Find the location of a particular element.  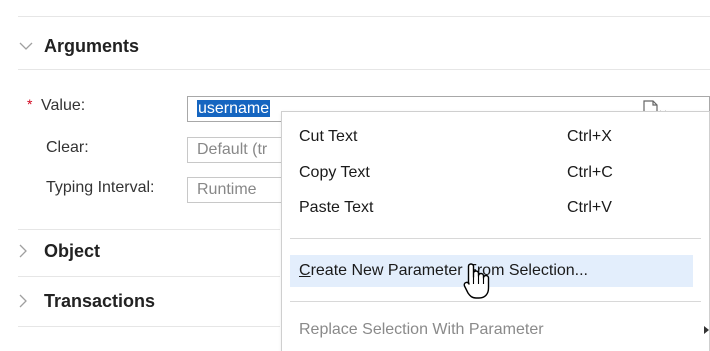

section-title: Arguments is located at coordinates (92, 45).